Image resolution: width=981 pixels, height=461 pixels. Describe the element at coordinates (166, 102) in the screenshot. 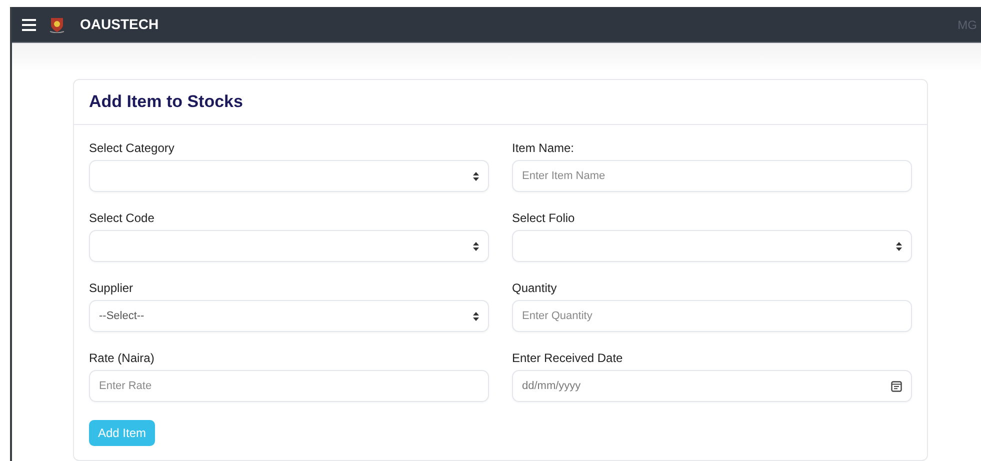

I see `card-title: Add Item to Stocks` at that location.